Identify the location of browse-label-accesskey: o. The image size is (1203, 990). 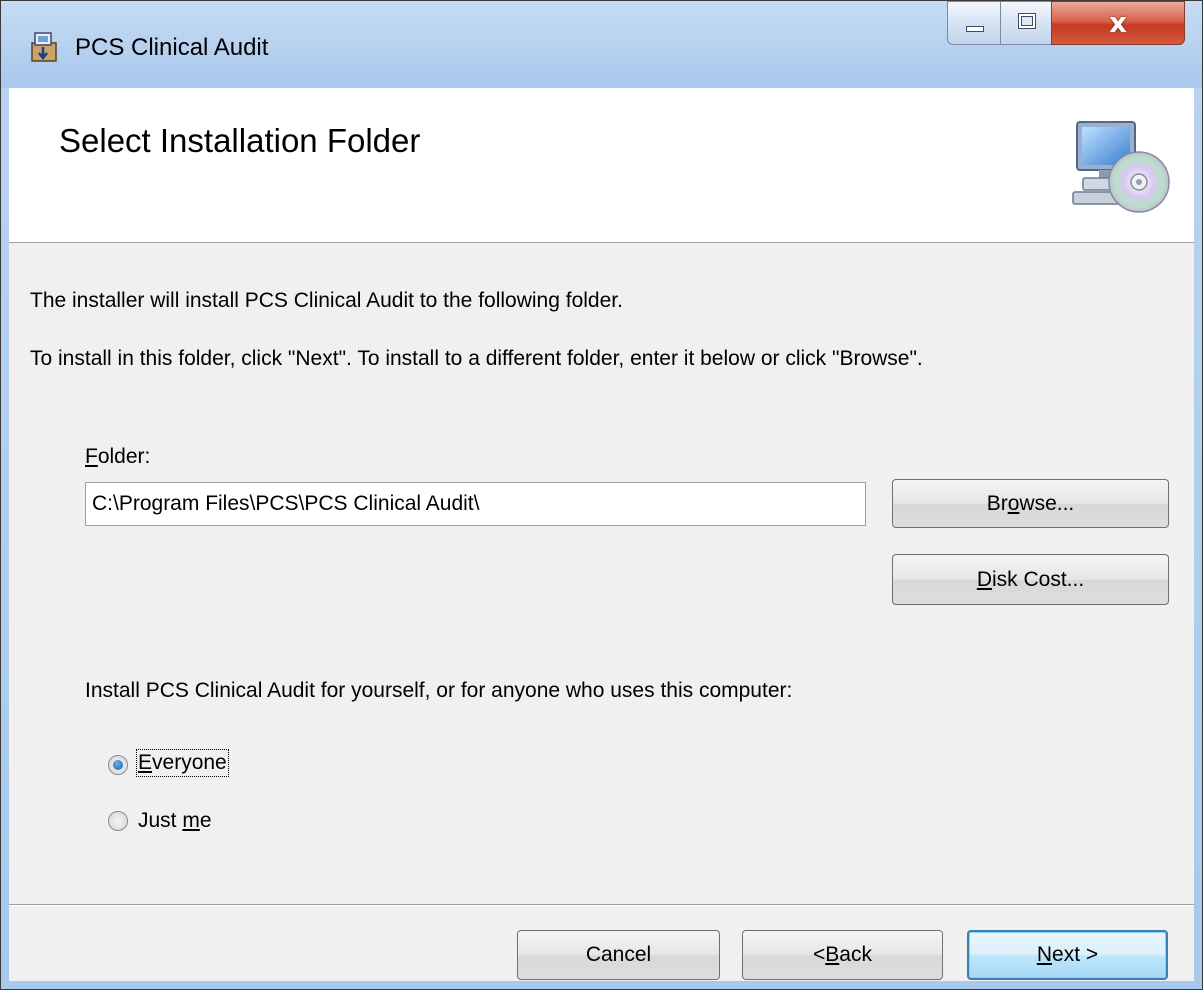
(1013, 503).